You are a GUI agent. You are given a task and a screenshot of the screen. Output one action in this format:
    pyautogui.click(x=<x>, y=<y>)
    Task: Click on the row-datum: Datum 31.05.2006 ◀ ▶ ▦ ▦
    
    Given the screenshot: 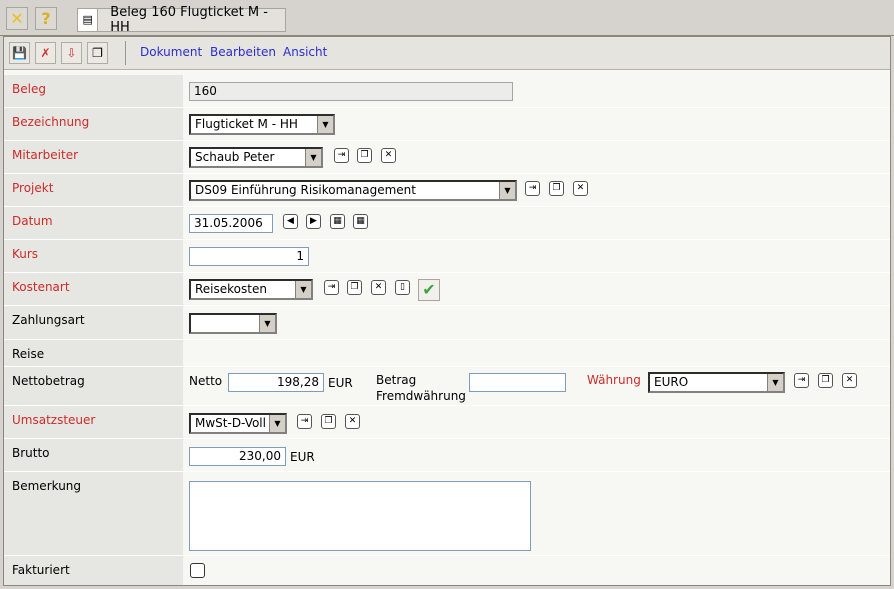 What is the action you would take?
    pyautogui.click(x=447, y=223)
    